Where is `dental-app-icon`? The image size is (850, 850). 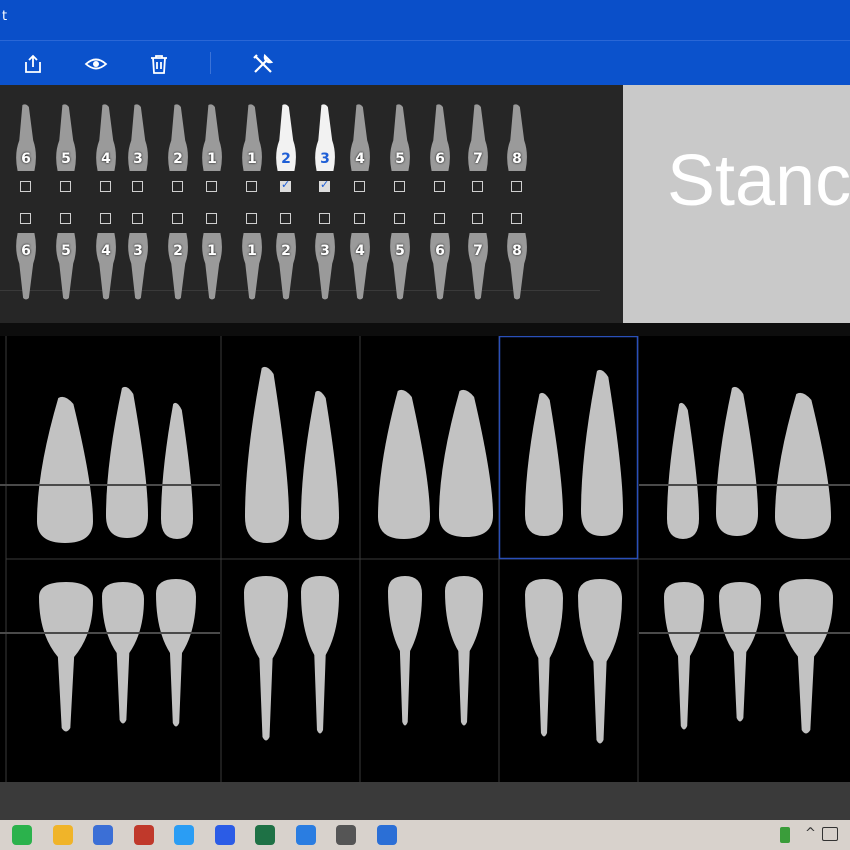 dental-app-icon is located at coordinates (386, 835).